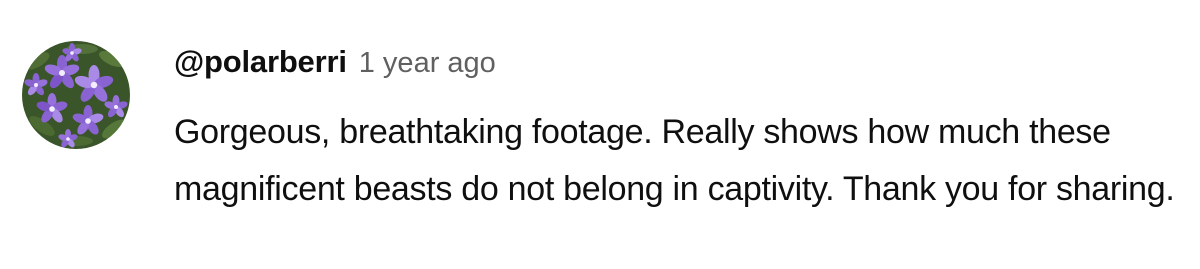  I want to click on comment-header: @polarberri 1 year ago, so click(335, 67).